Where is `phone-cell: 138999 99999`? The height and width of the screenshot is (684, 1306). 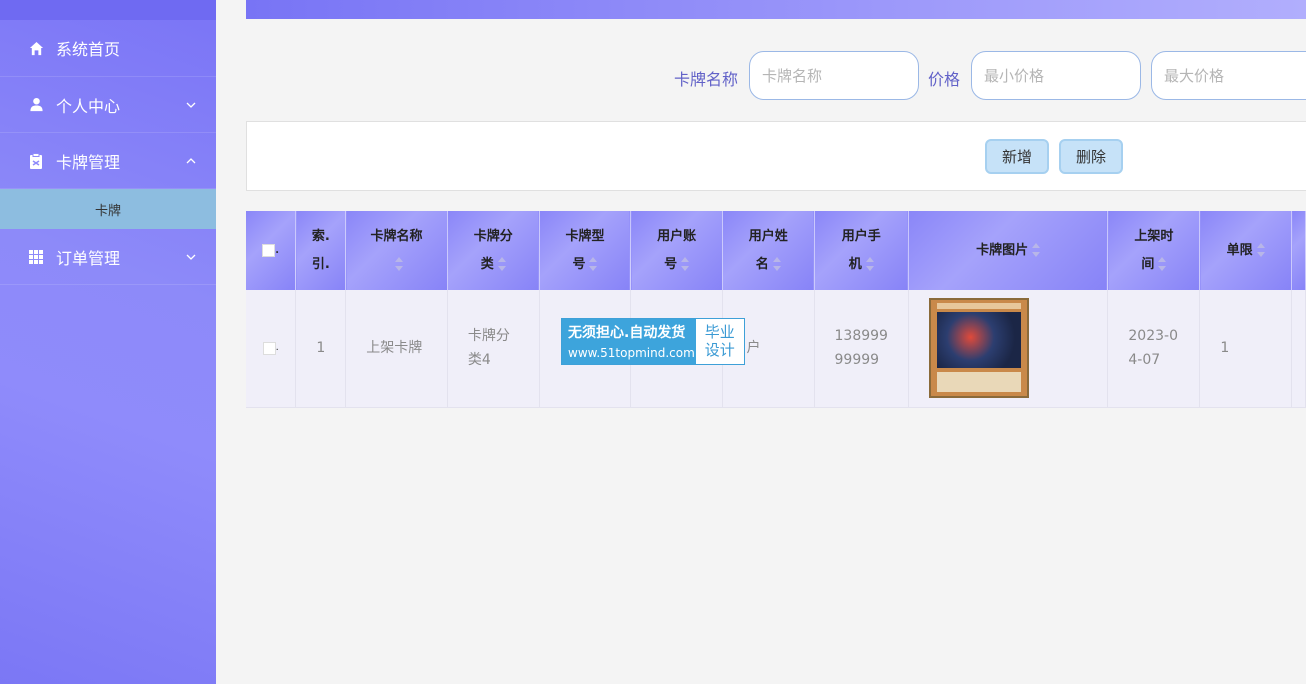 phone-cell: 138999 99999 is located at coordinates (861, 349).